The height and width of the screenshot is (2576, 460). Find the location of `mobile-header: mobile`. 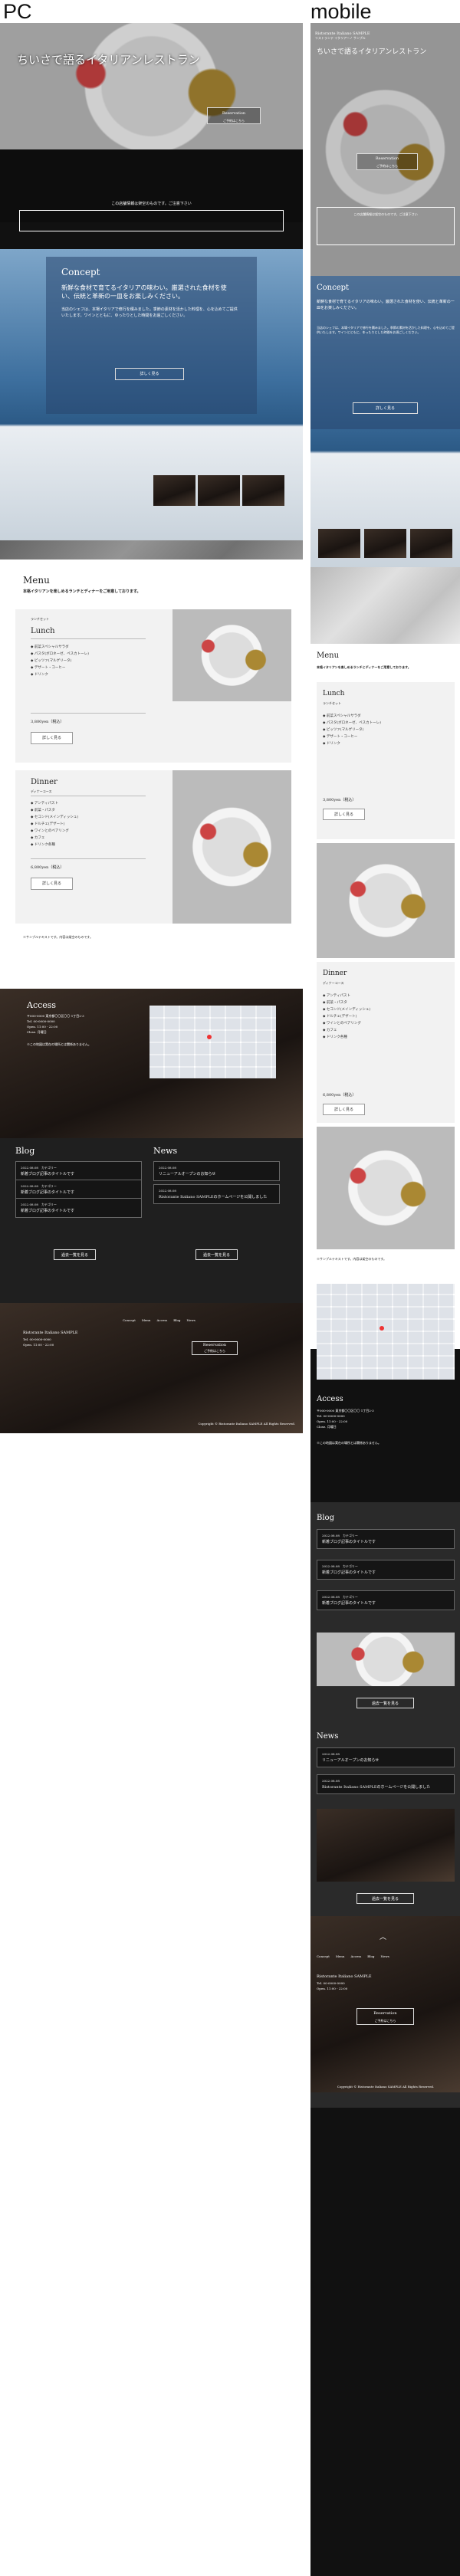

mobile-header: mobile is located at coordinates (341, 11).